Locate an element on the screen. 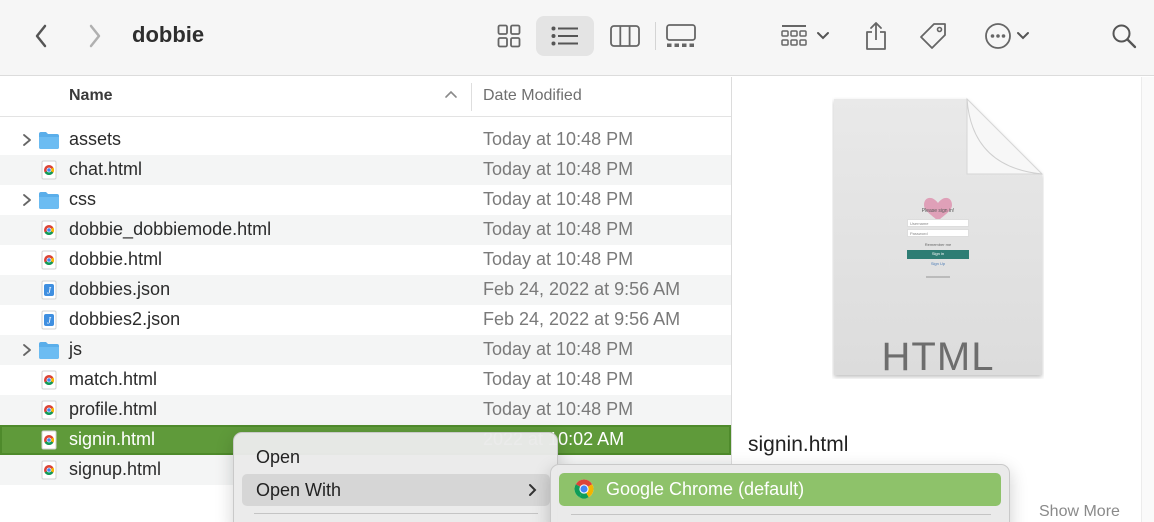 This screenshot has height=522, width=1154. thumb-remember: Remember me is located at coordinates (938, 244).